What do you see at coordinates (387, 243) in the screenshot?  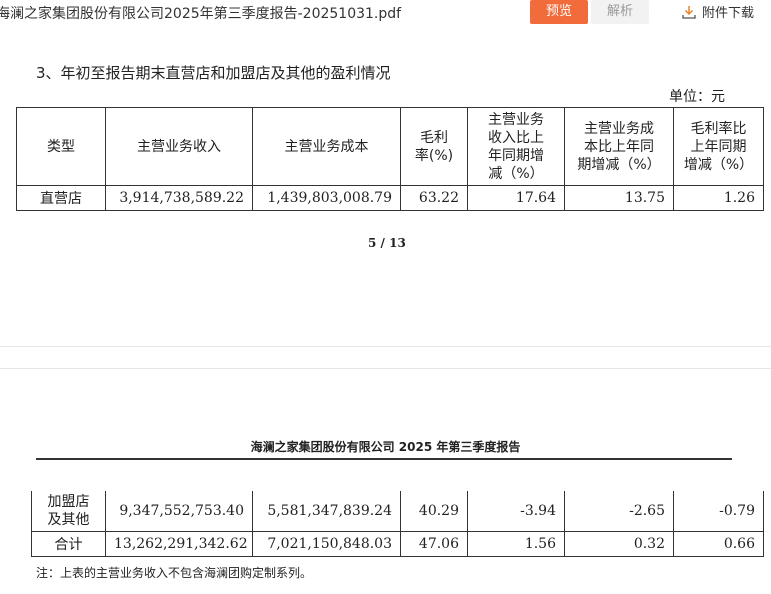 I see `page-number: 5 / 13` at bounding box center [387, 243].